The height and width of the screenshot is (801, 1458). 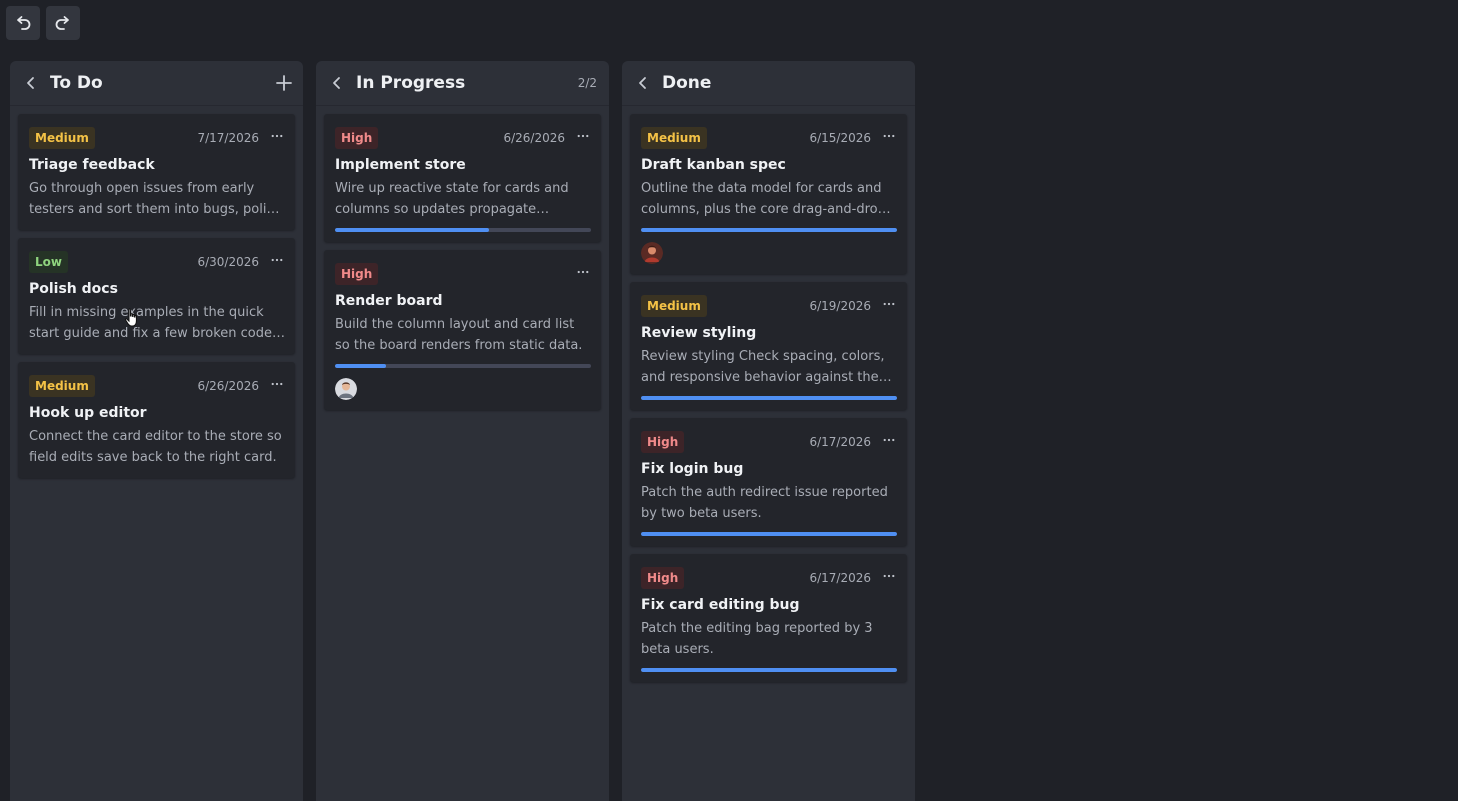 I want to click on history-toolbar, so click(x=43, y=23).